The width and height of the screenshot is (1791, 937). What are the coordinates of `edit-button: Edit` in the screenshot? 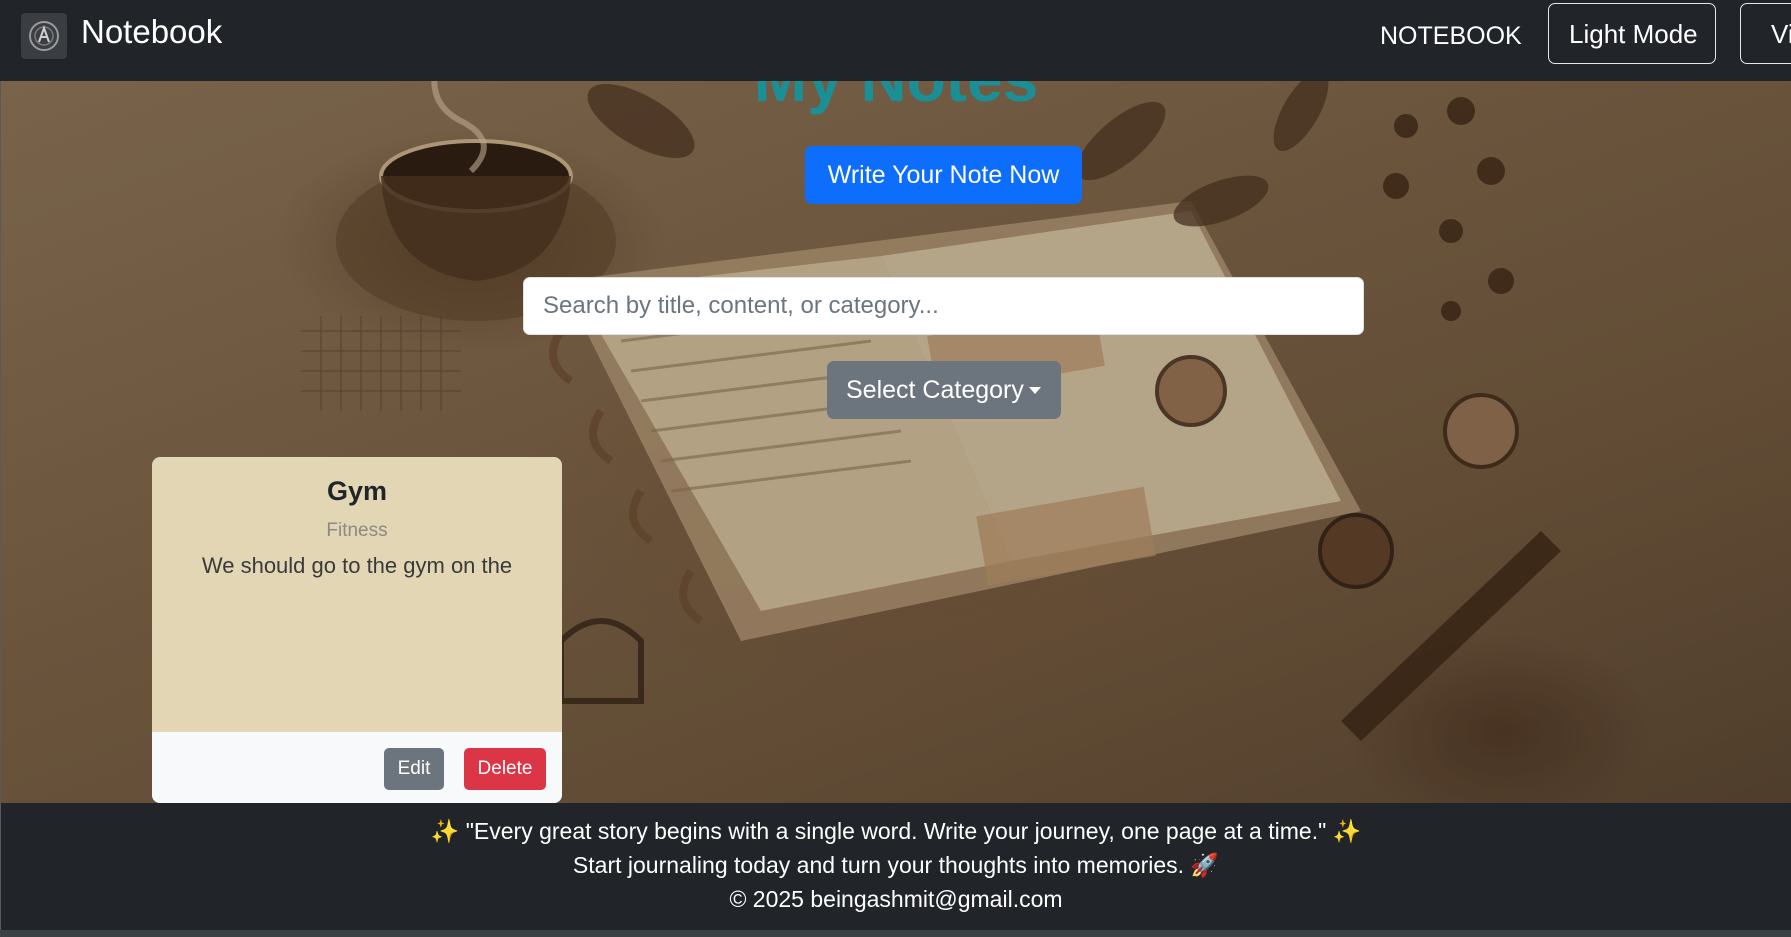 It's located at (414, 769).